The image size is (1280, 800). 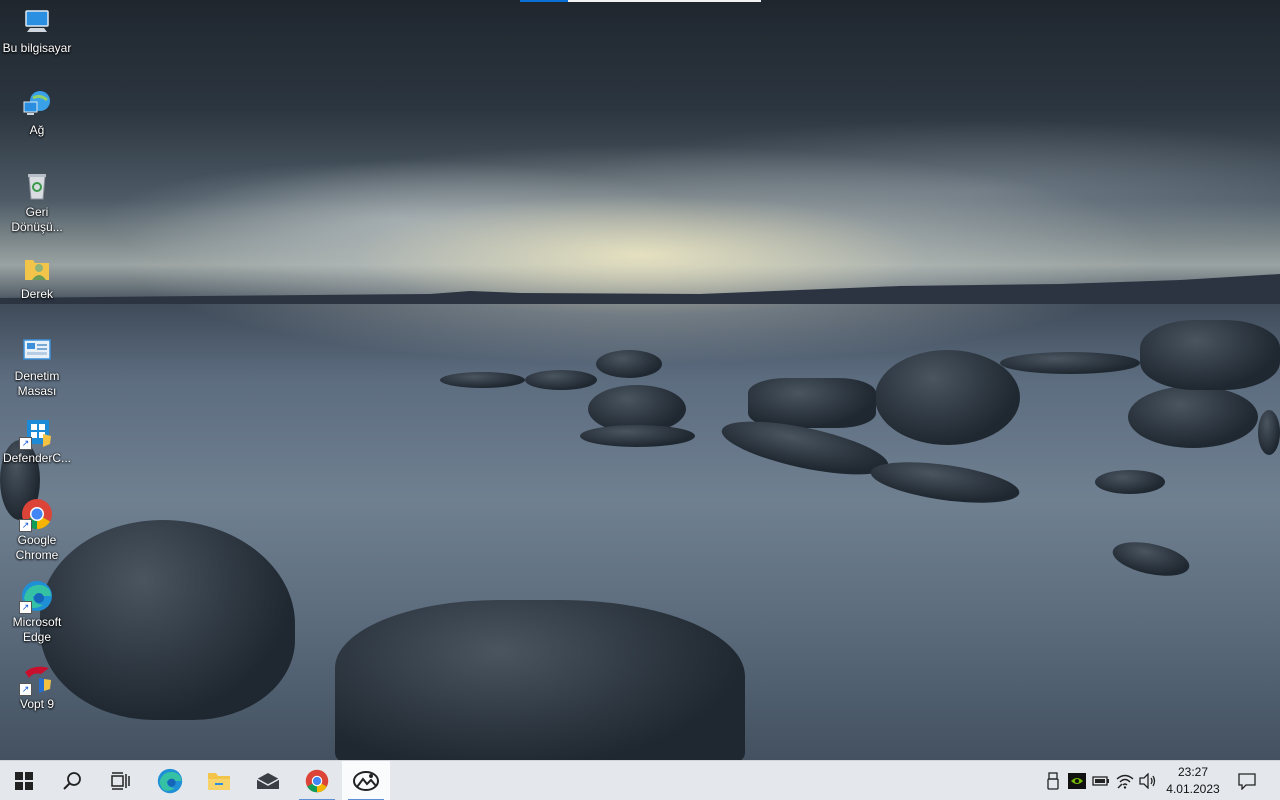 What do you see at coordinates (640, 1) in the screenshot?
I see `top-progress-strip` at bounding box center [640, 1].